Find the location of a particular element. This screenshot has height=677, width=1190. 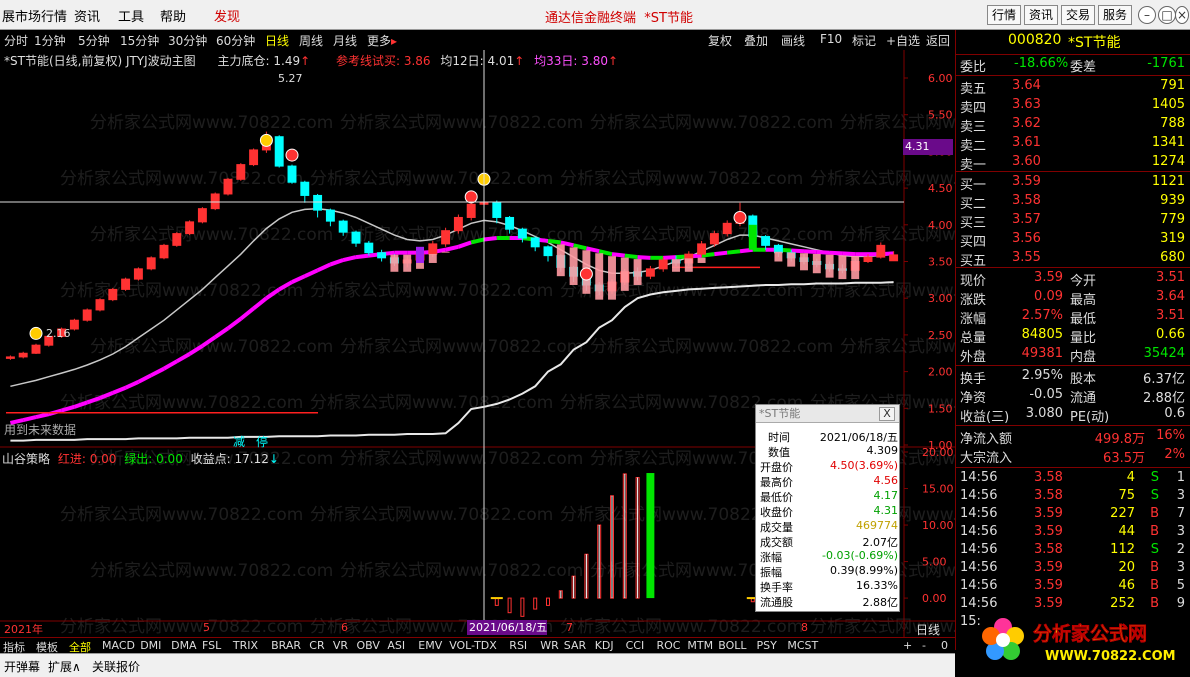

tick-row: 14:56 3.59 20 B 3 is located at coordinates (1073, 569).